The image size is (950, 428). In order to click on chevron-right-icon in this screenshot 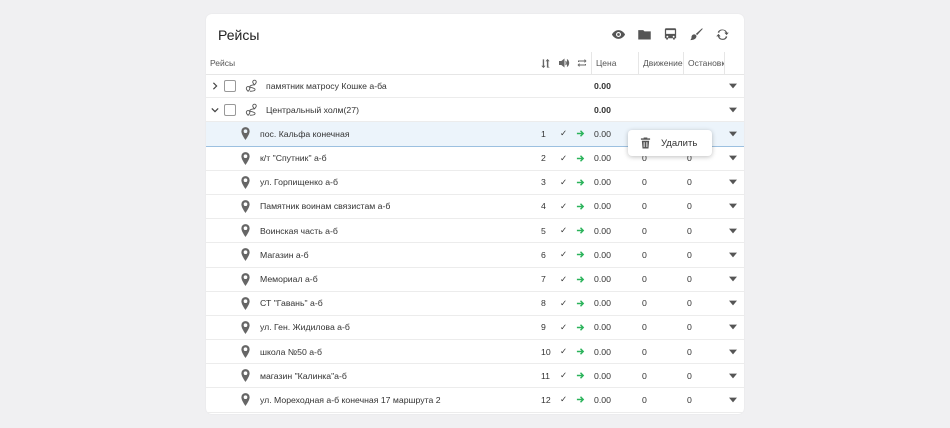, I will do `click(215, 85)`.